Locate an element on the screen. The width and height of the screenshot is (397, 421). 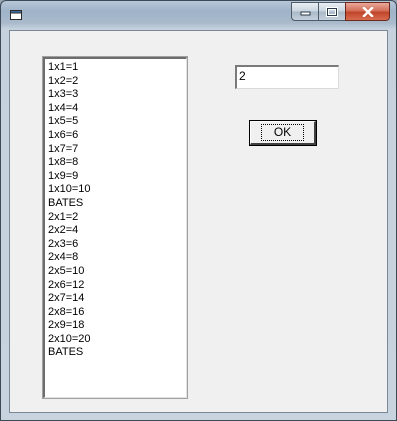
close-button is located at coordinates (367, 11).